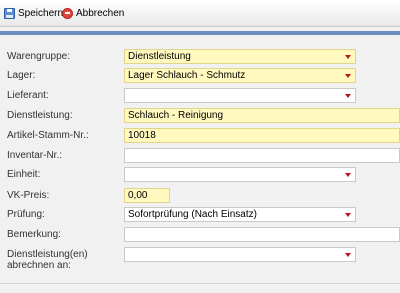  I want to click on abrechnen-select, so click(240, 254).